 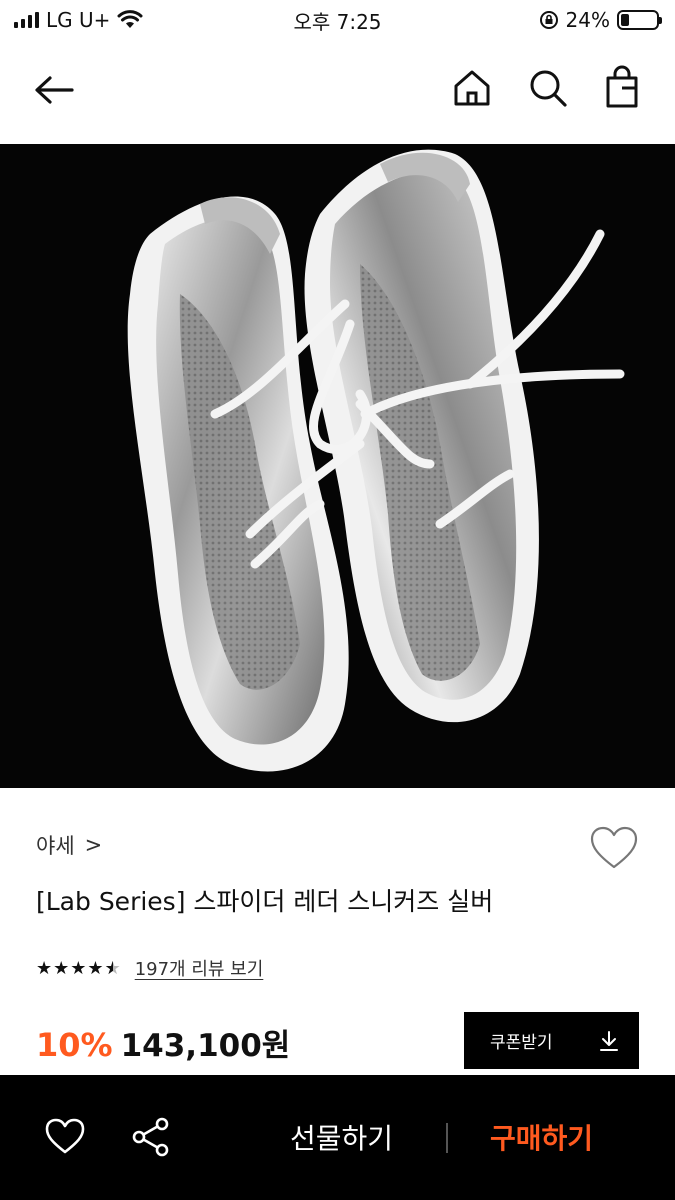 I want to click on back-arrow-icon, so click(x=54, y=90).